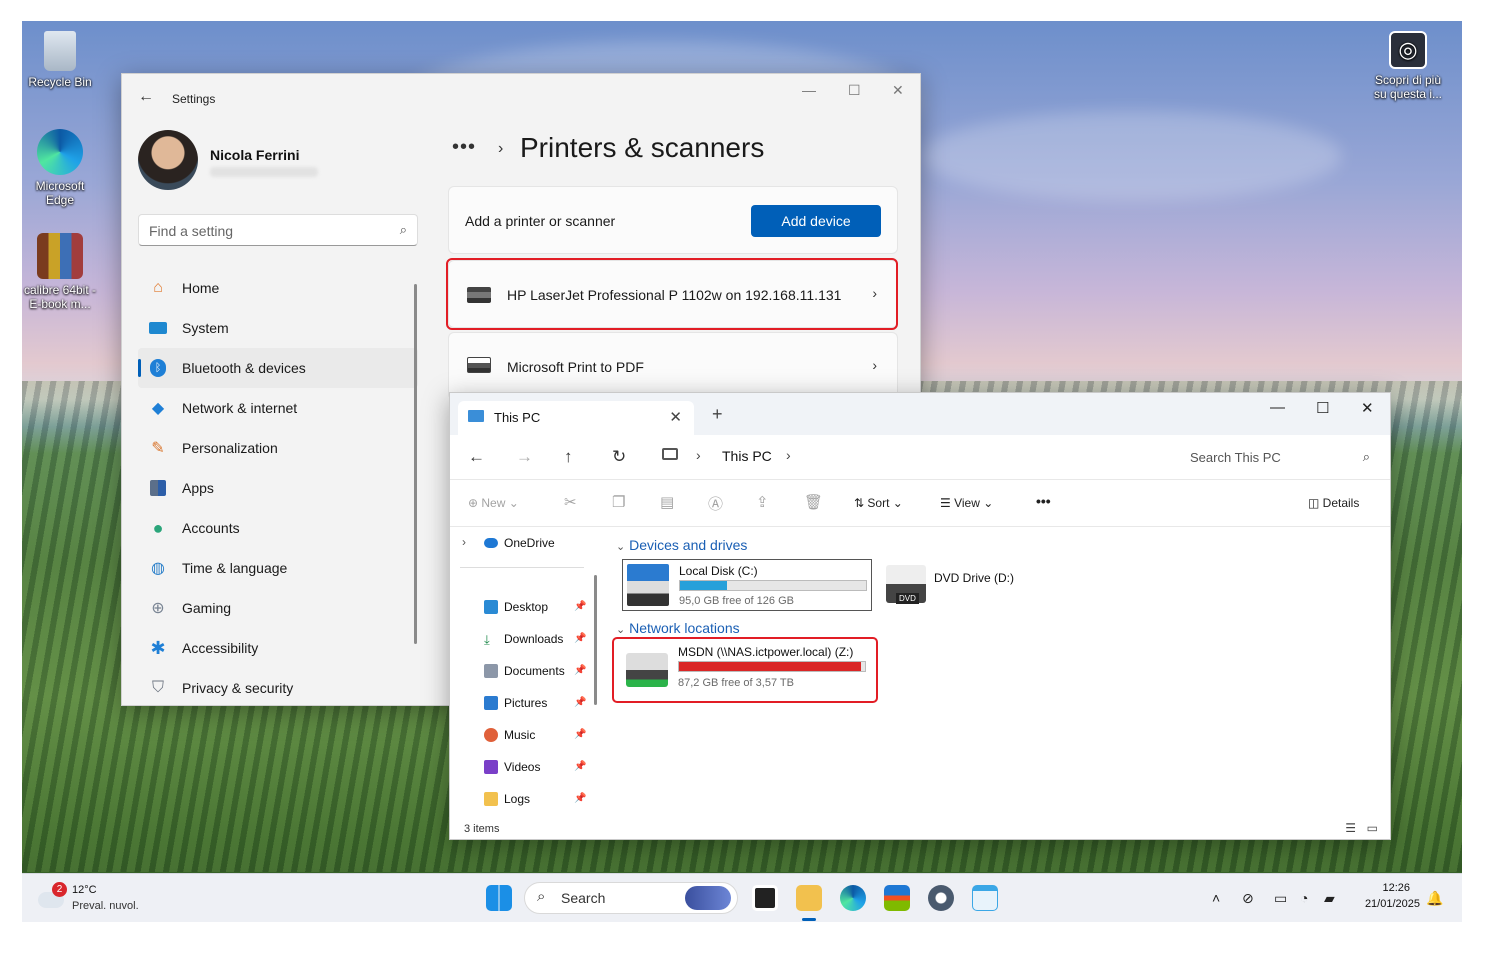 The height and width of the screenshot is (964, 1504). I want to click on forward-arrow-icon: →, so click(524, 457).